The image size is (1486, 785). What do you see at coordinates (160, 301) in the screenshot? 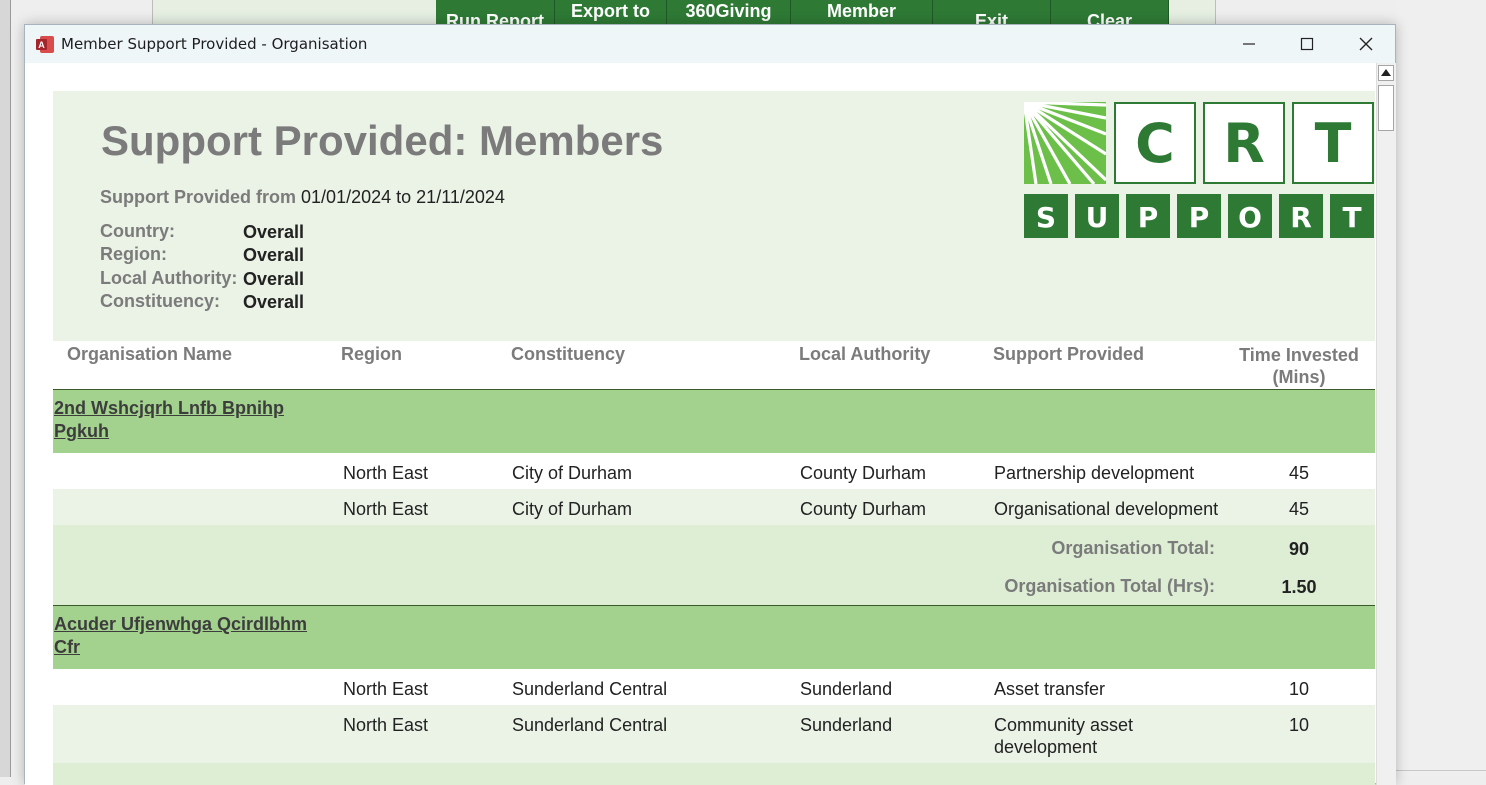
I see `constituency-label: Constituency:` at bounding box center [160, 301].